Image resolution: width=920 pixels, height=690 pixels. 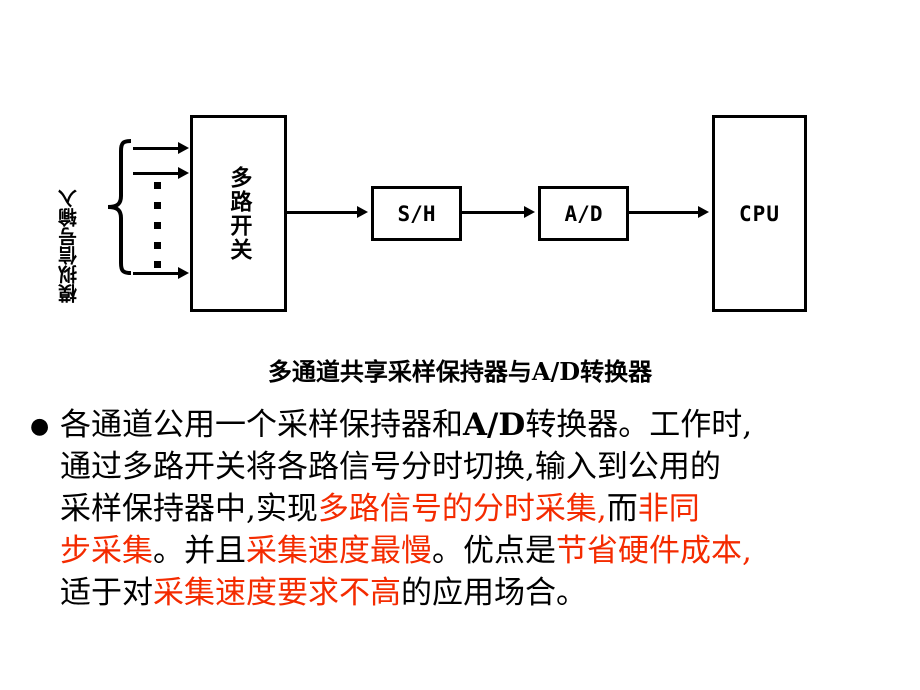 What do you see at coordinates (654, 551) in the screenshot?
I see `line4-seg5: 节省硬件成本,` at bounding box center [654, 551].